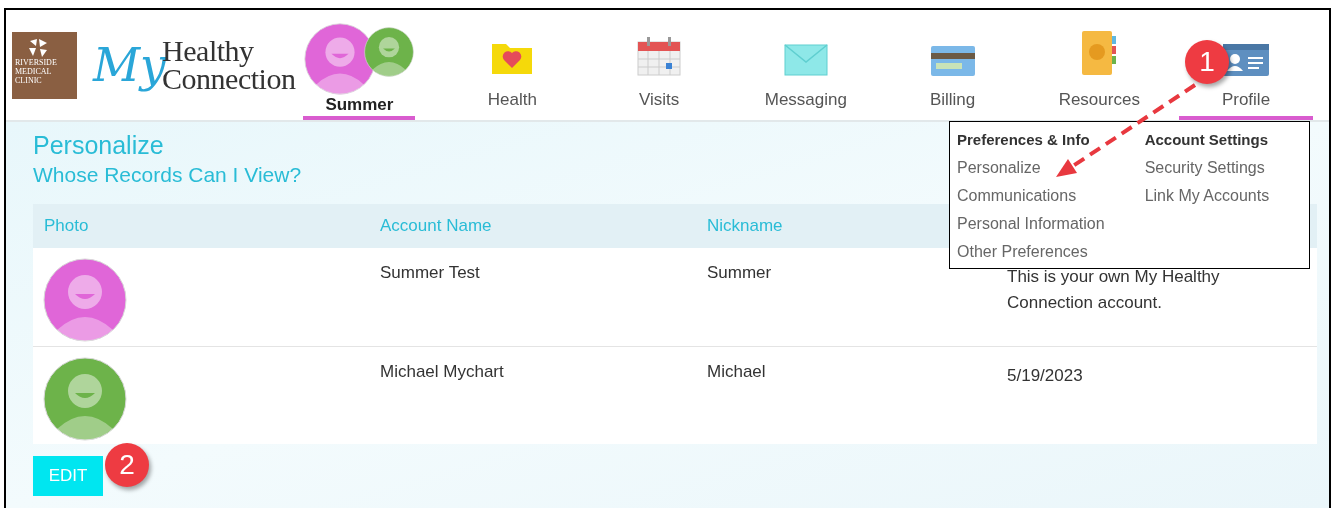 This screenshot has width=1335, height=508. I want to click on menu-link: Other Preferences, so click(1022, 252).